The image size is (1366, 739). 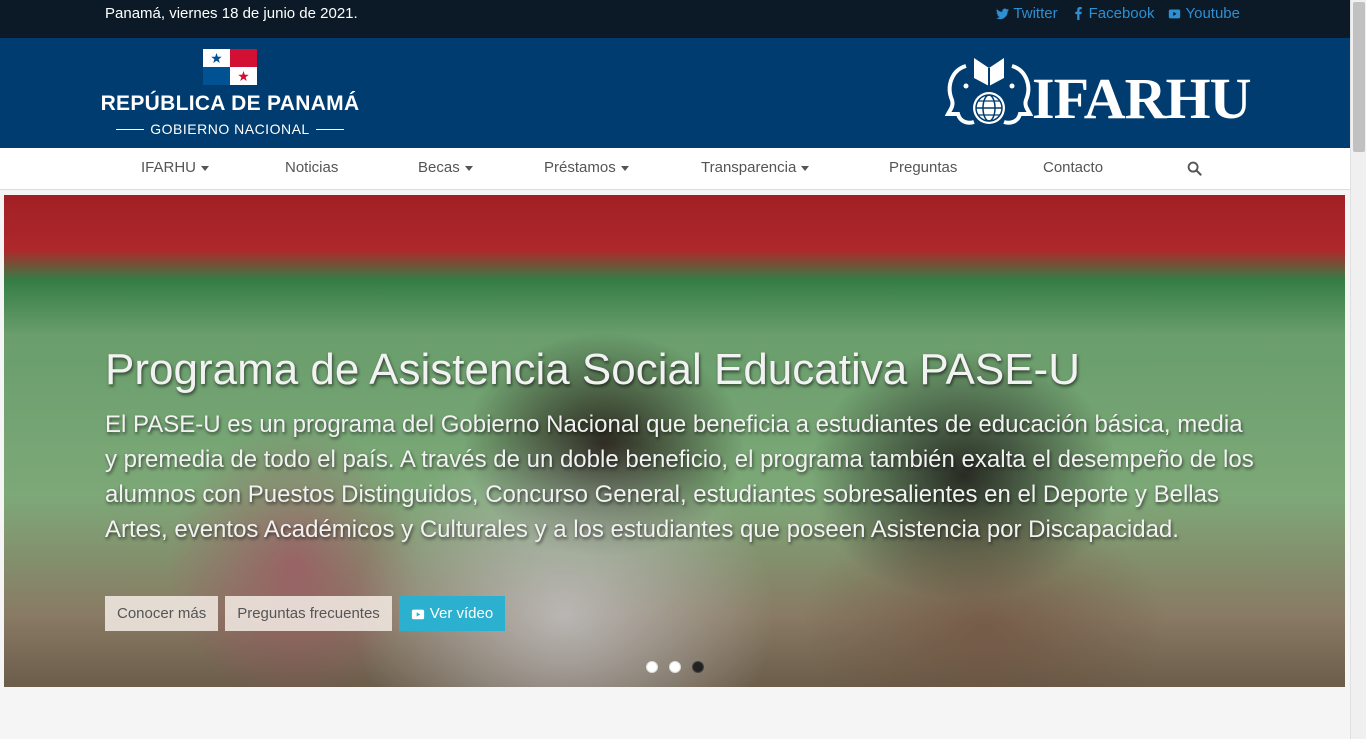 What do you see at coordinates (231, 13) in the screenshot?
I see `current-date: Panamá, viernes 18 de junio de 2021.` at bounding box center [231, 13].